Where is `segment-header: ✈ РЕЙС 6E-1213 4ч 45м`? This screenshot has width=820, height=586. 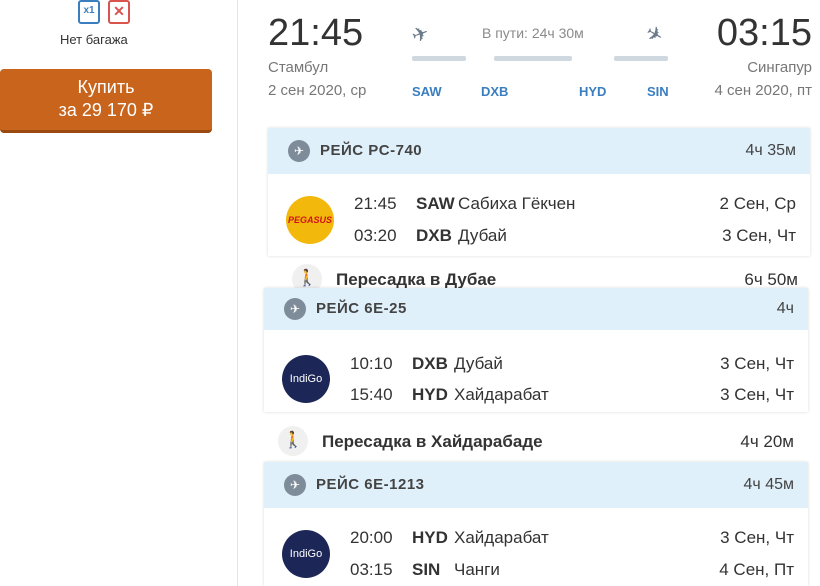
segment-header: ✈ РЕЙС 6E-1213 4ч 45м is located at coordinates (536, 485).